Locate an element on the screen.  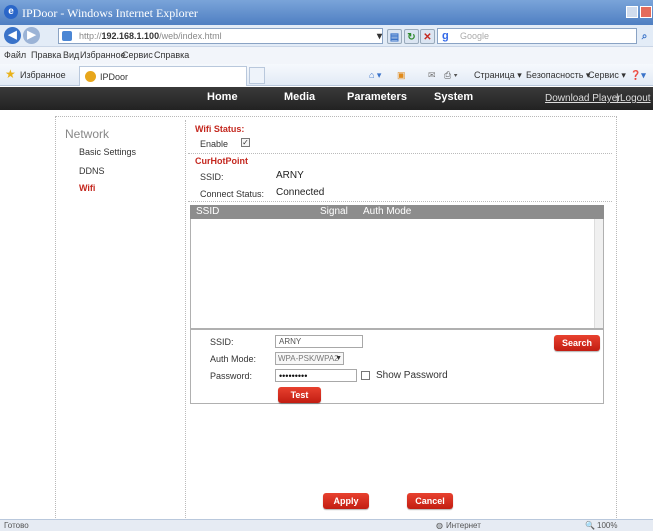
zoom-level: 100% is located at coordinates (607, 525).